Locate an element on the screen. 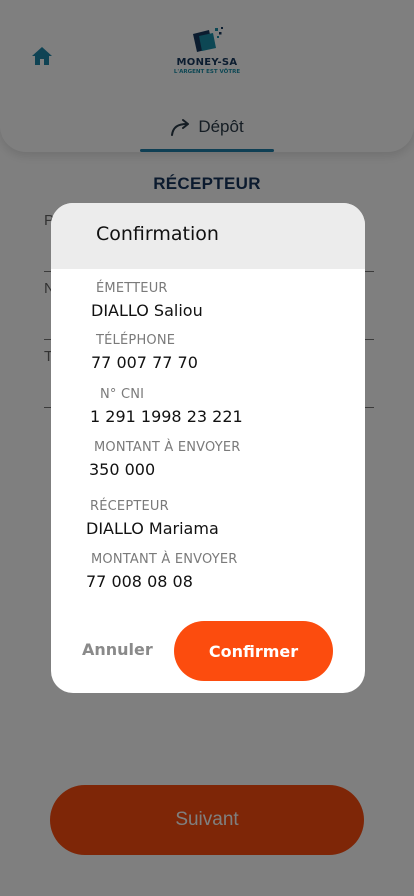 Image resolution: width=414 pixels, height=896 pixels. sender-label: ÉMETTEUR is located at coordinates (132, 288).